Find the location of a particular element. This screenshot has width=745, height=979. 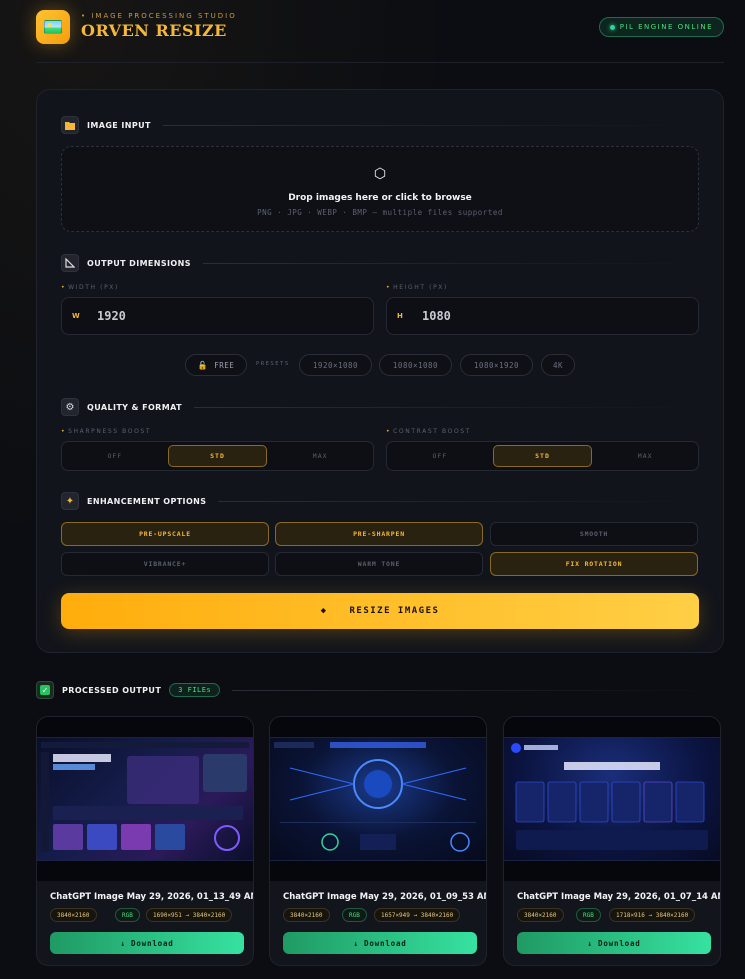

section-title: PROCESSED OUTPUT is located at coordinates (112, 690).